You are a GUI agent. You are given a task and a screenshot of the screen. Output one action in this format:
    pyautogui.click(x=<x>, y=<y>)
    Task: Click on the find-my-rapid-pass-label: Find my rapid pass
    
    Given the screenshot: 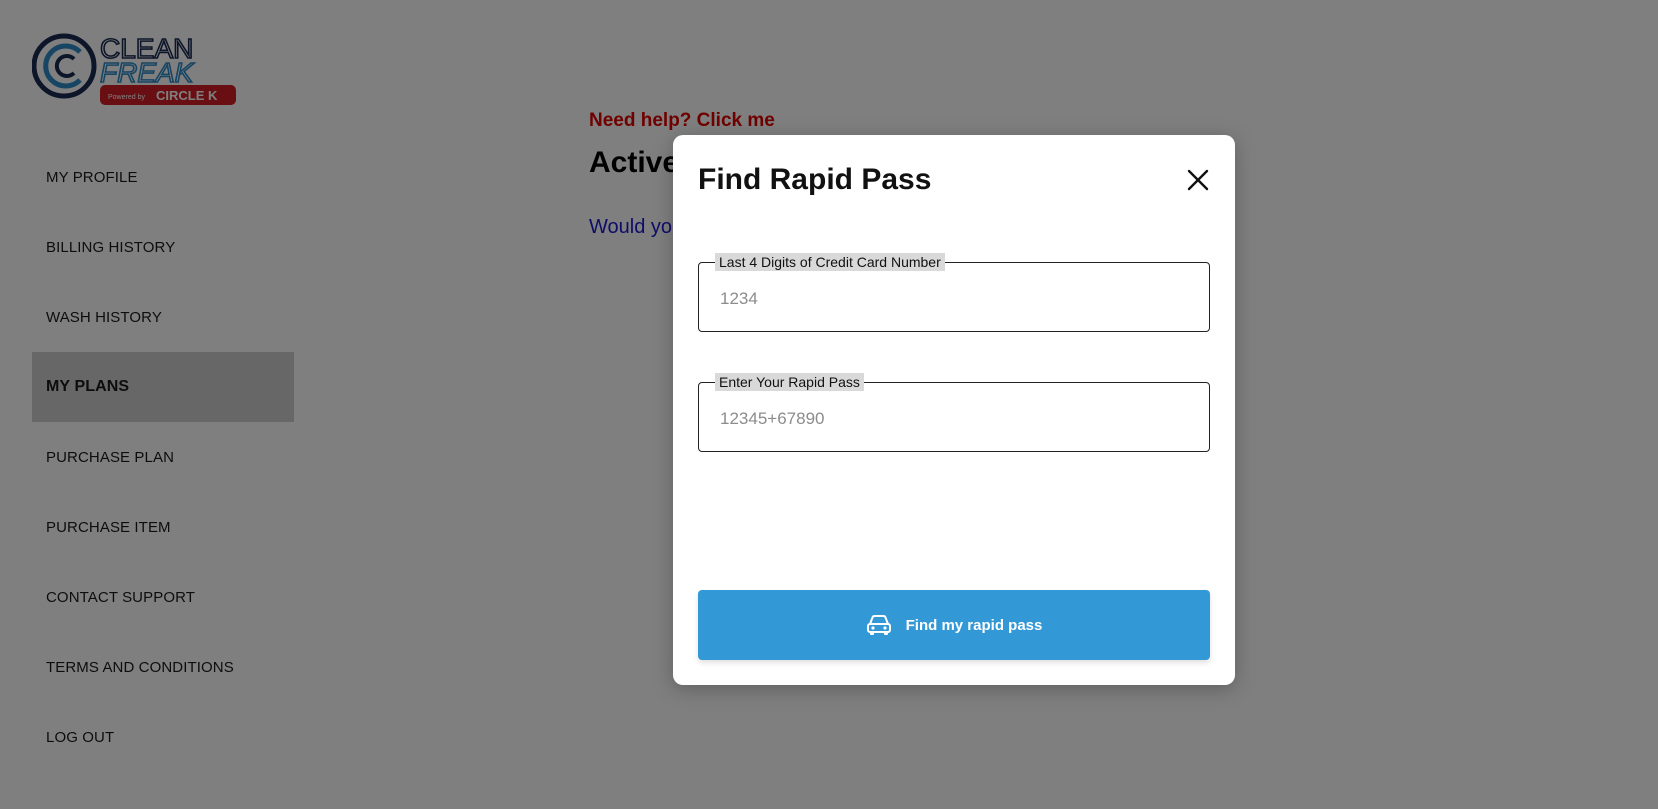 What is the action you would take?
    pyautogui.click(x=974, y=625)
    